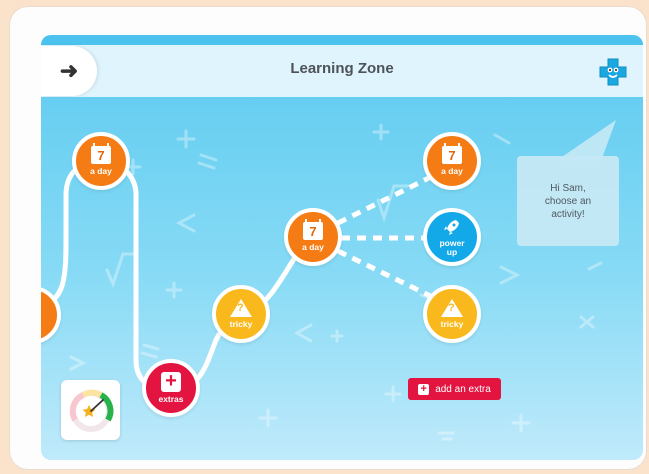 Image resolution: width=649 pixels, height=474 pixels. I want to click on plus-mascot-icon, so click(613, 72).